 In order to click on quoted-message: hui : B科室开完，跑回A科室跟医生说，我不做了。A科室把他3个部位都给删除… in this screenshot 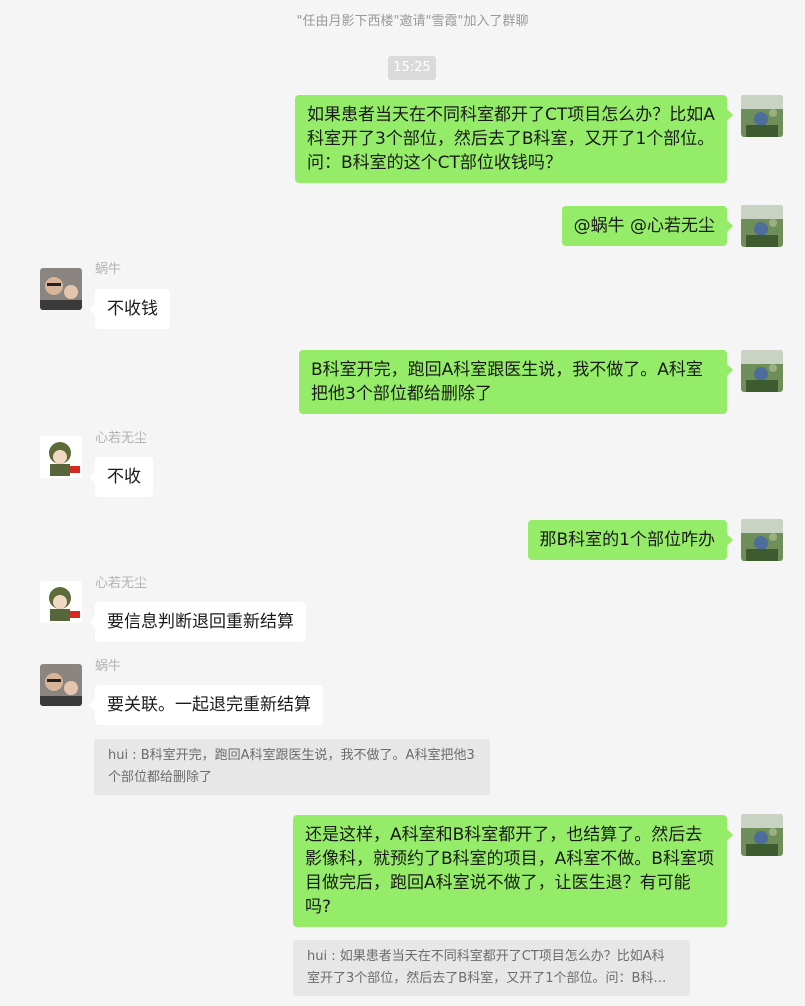, I will do `click(292, 767)`.